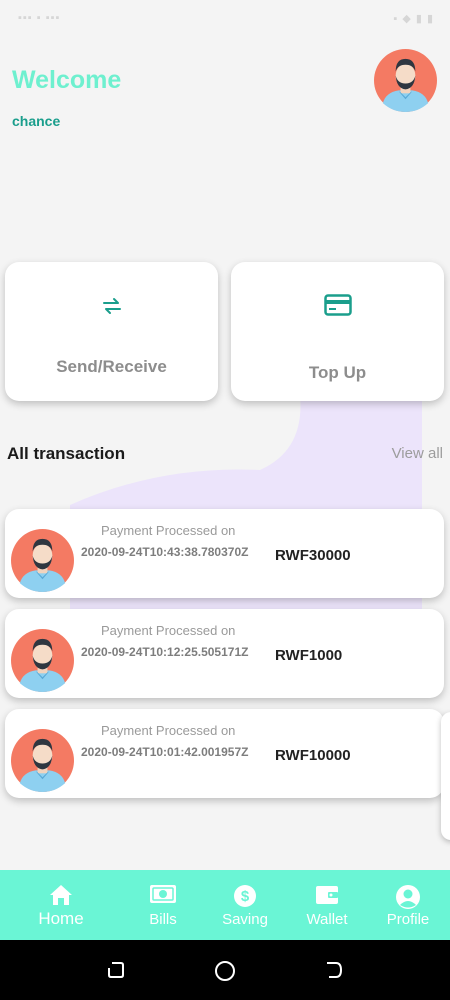 The height and width of the screenshot is (1000, 450). What do you see at coordinates (163, 905) in the screenshot?
I see `nav-bills: Bills` at bounding box center [163, 905].